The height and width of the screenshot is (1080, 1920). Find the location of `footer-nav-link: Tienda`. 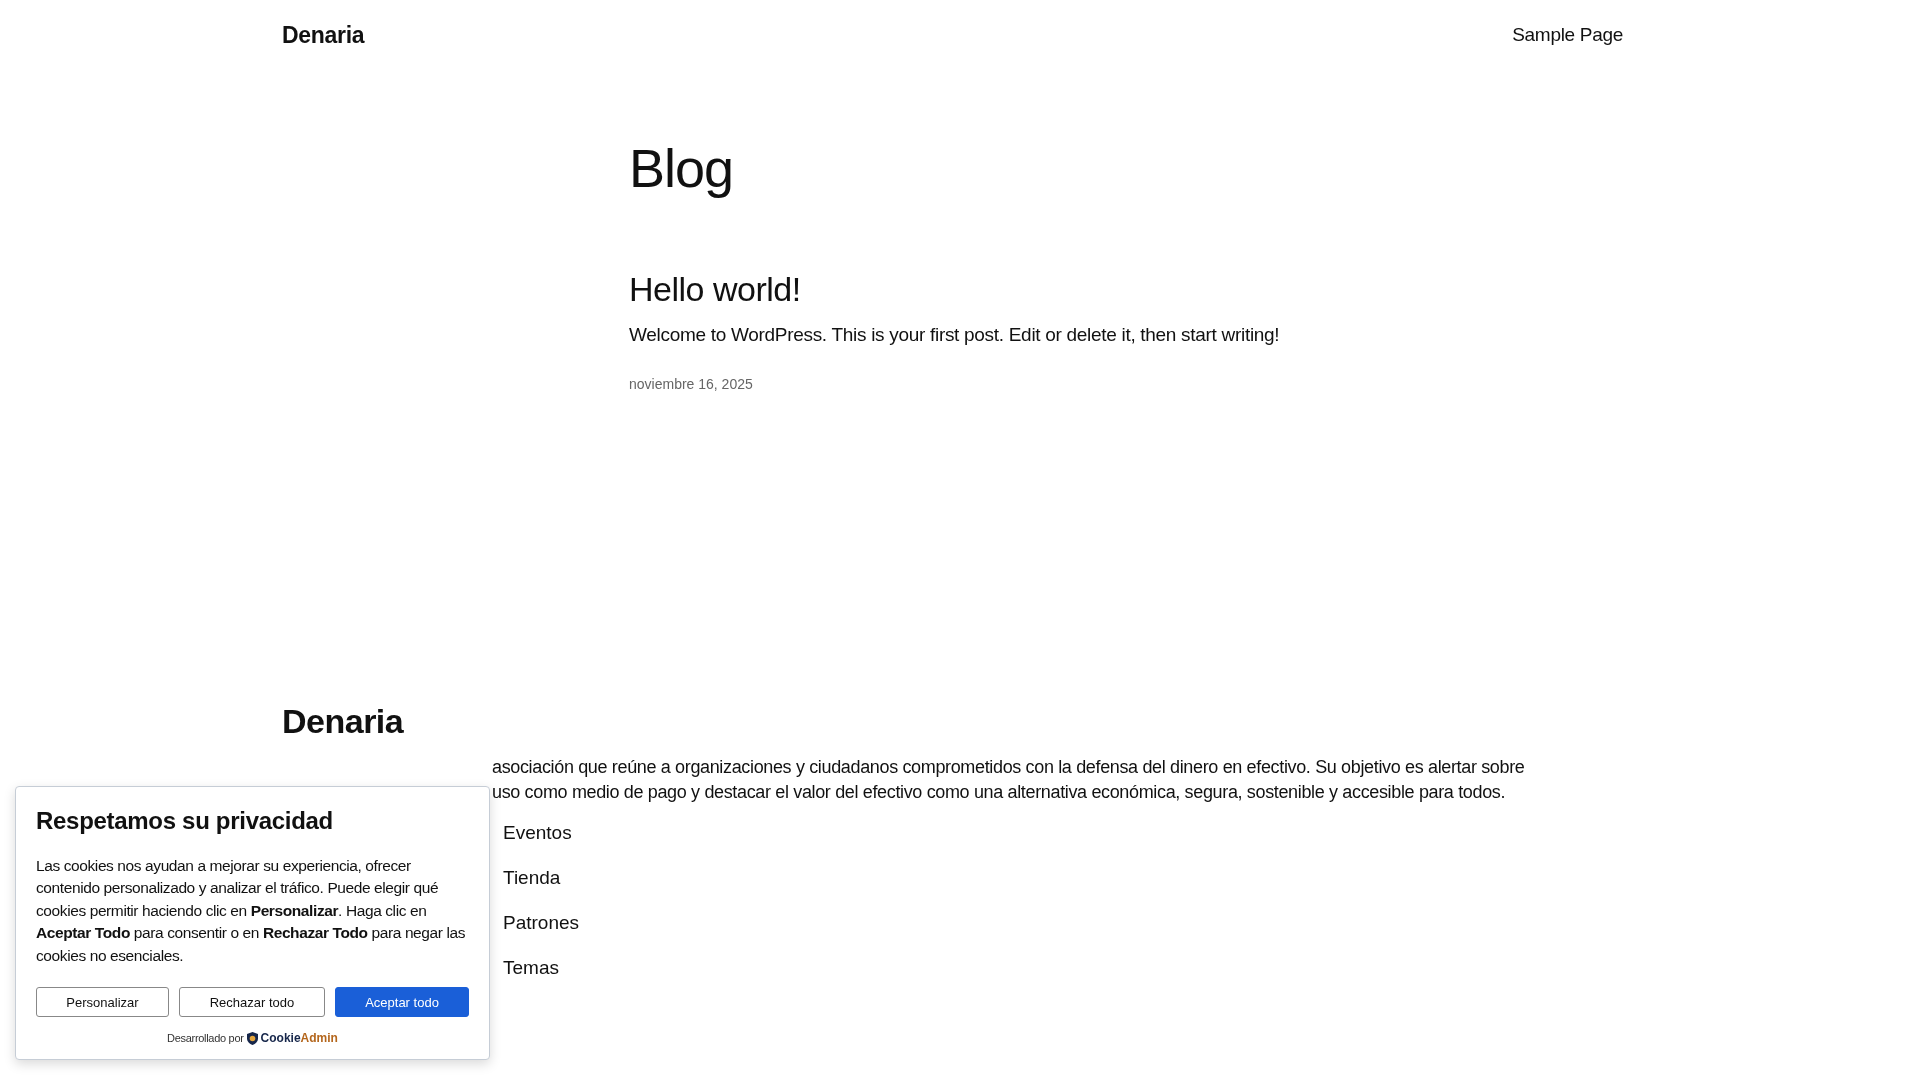

footer-nav-link: Tienda is located at coordinates (1063, 877).